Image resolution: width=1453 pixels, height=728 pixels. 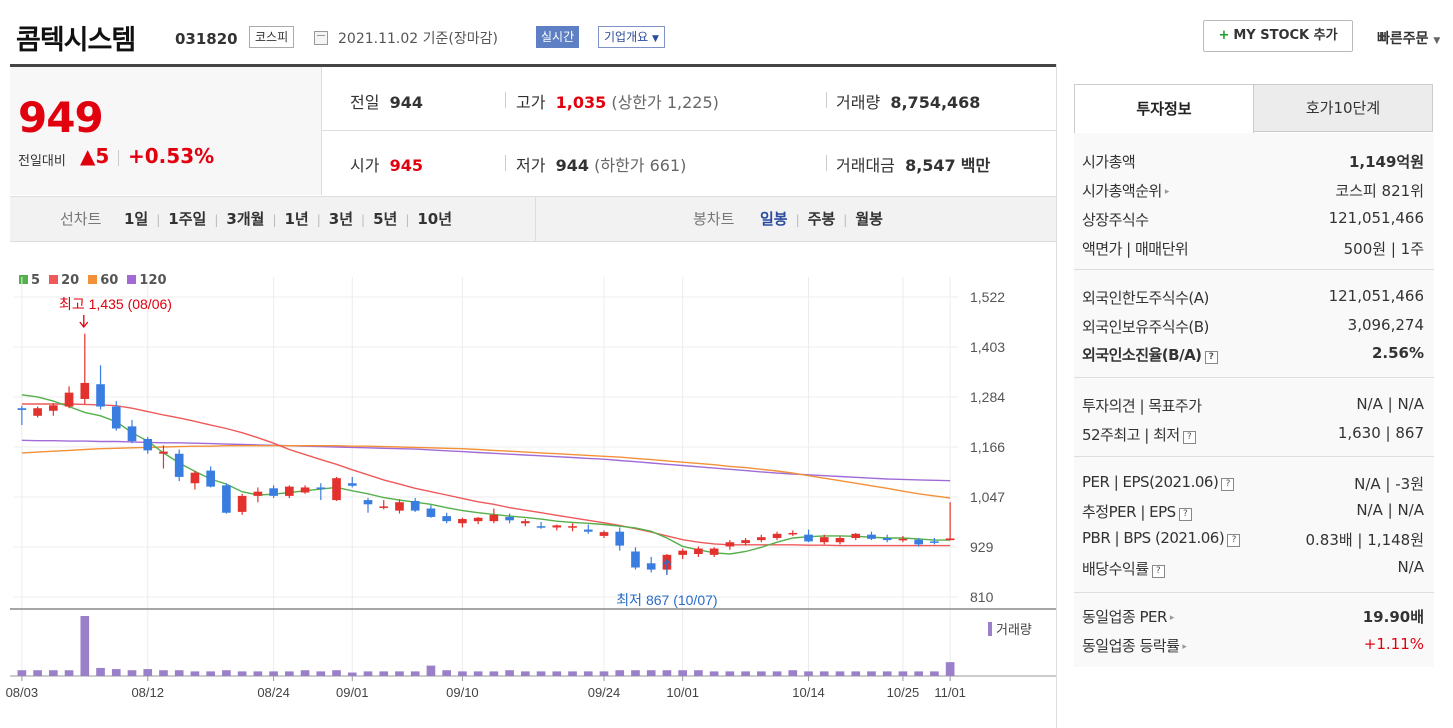 What do you see at coordinates (84, 322) in the screenshot?
I see `high-arrow-icon` at bounding box center [84, 322].